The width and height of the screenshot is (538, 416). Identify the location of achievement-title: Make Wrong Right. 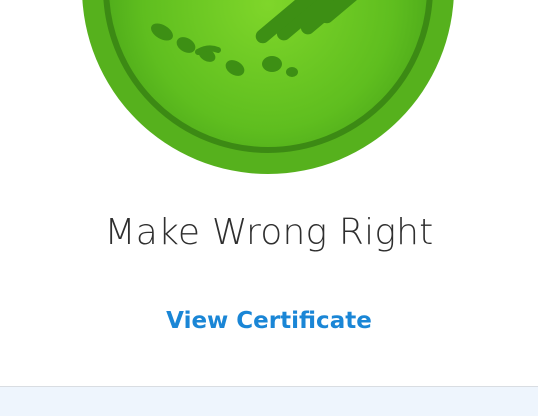
(269, 232).